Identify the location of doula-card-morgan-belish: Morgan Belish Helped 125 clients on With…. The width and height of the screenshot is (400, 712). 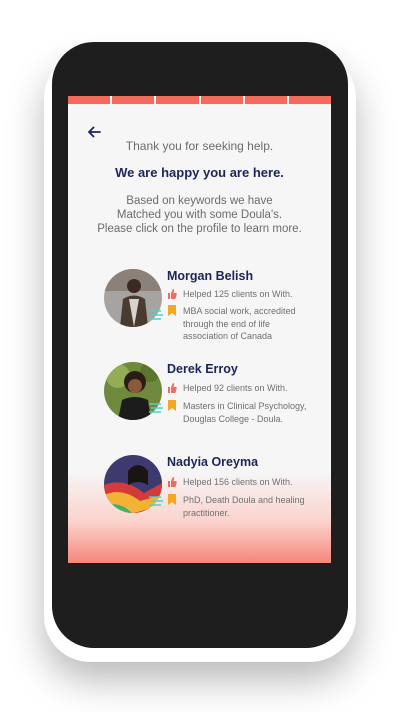
(214, 310).